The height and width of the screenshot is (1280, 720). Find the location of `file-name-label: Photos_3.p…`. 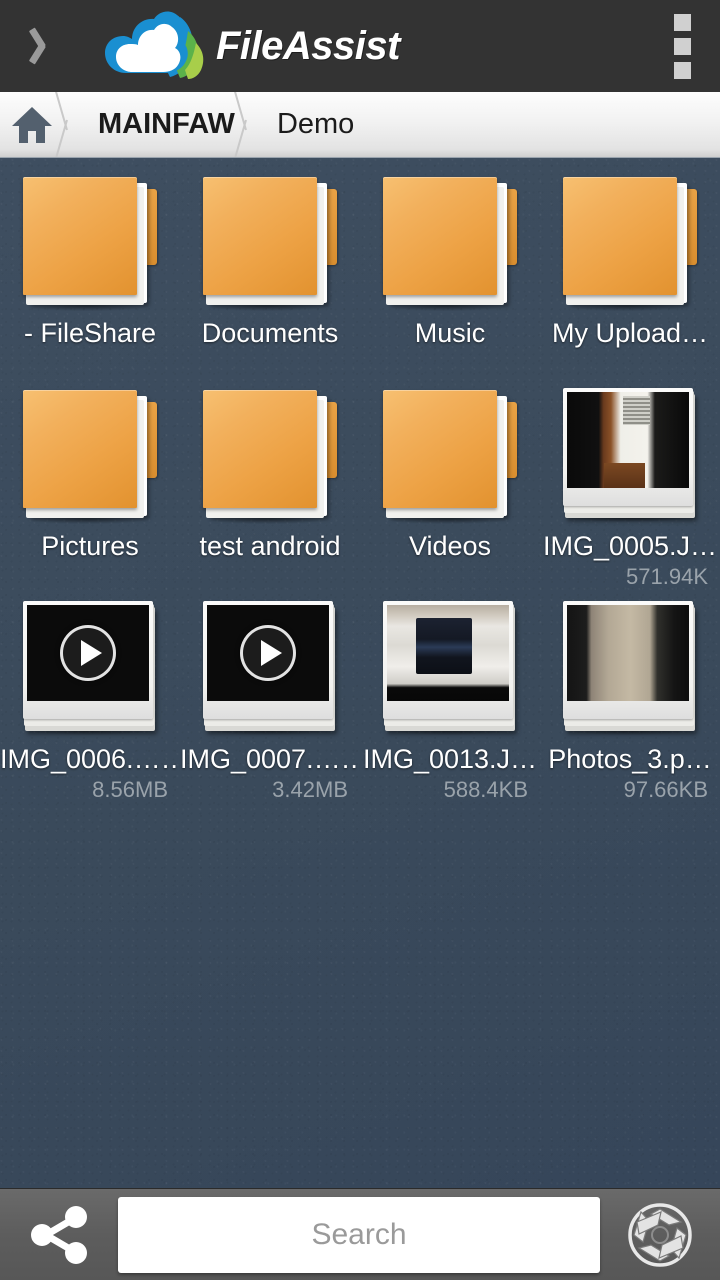

file-name-label: Photos_3.p… is located at coordinates (630, 759).